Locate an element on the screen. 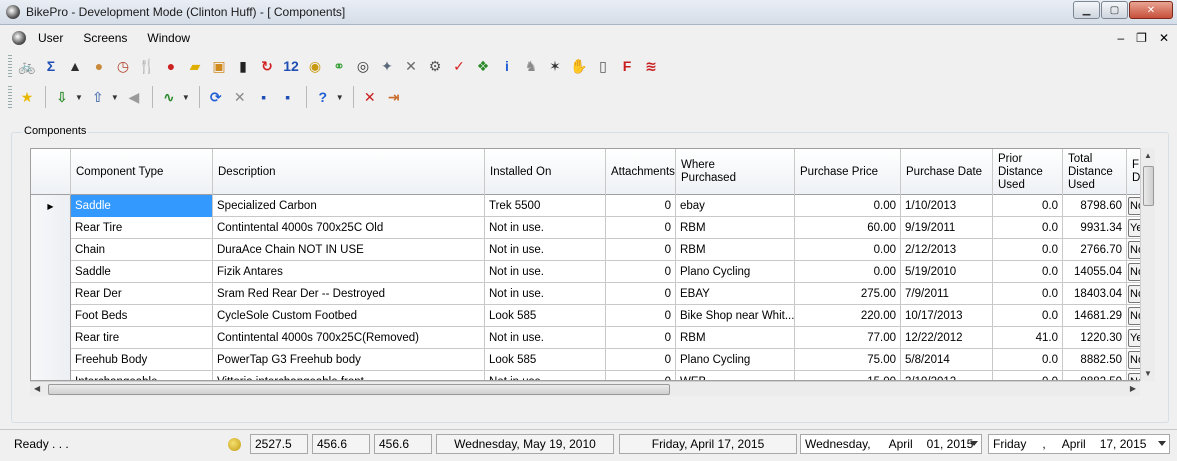 This screenshot has width=1177, height=461. mdi-close-icon: ✕ is located at coordinates (1164, 38).